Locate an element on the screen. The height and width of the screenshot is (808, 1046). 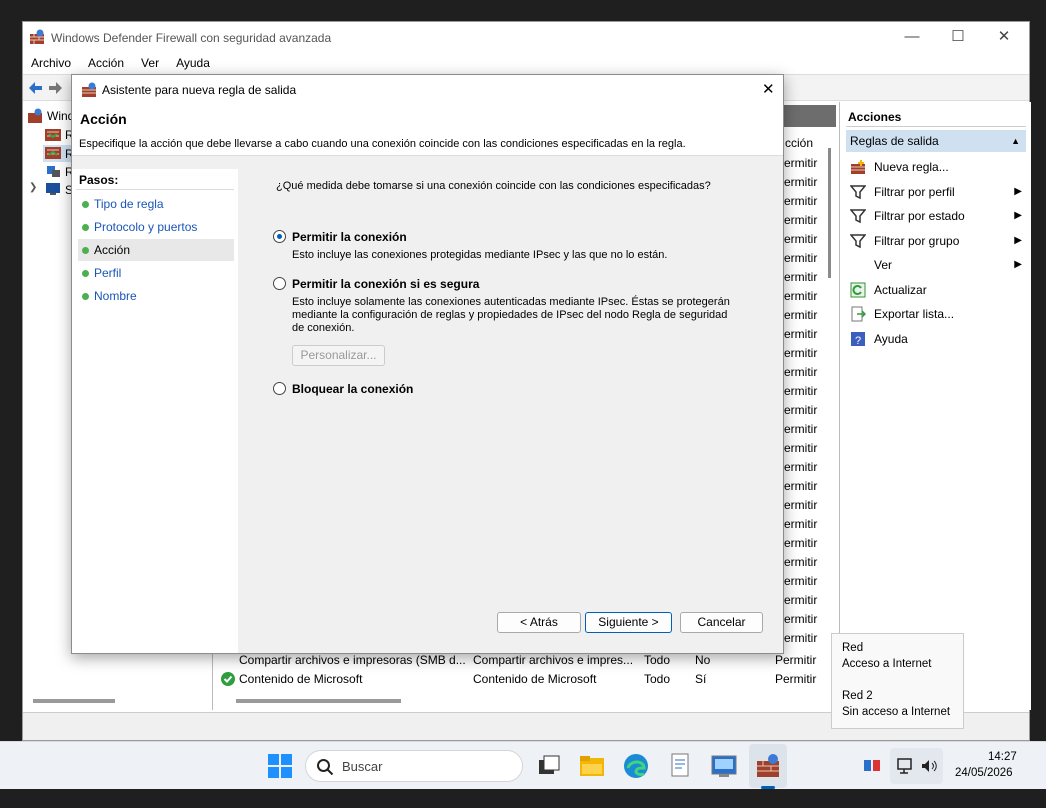
step-label: Acción is located at coordinates (112, 250).